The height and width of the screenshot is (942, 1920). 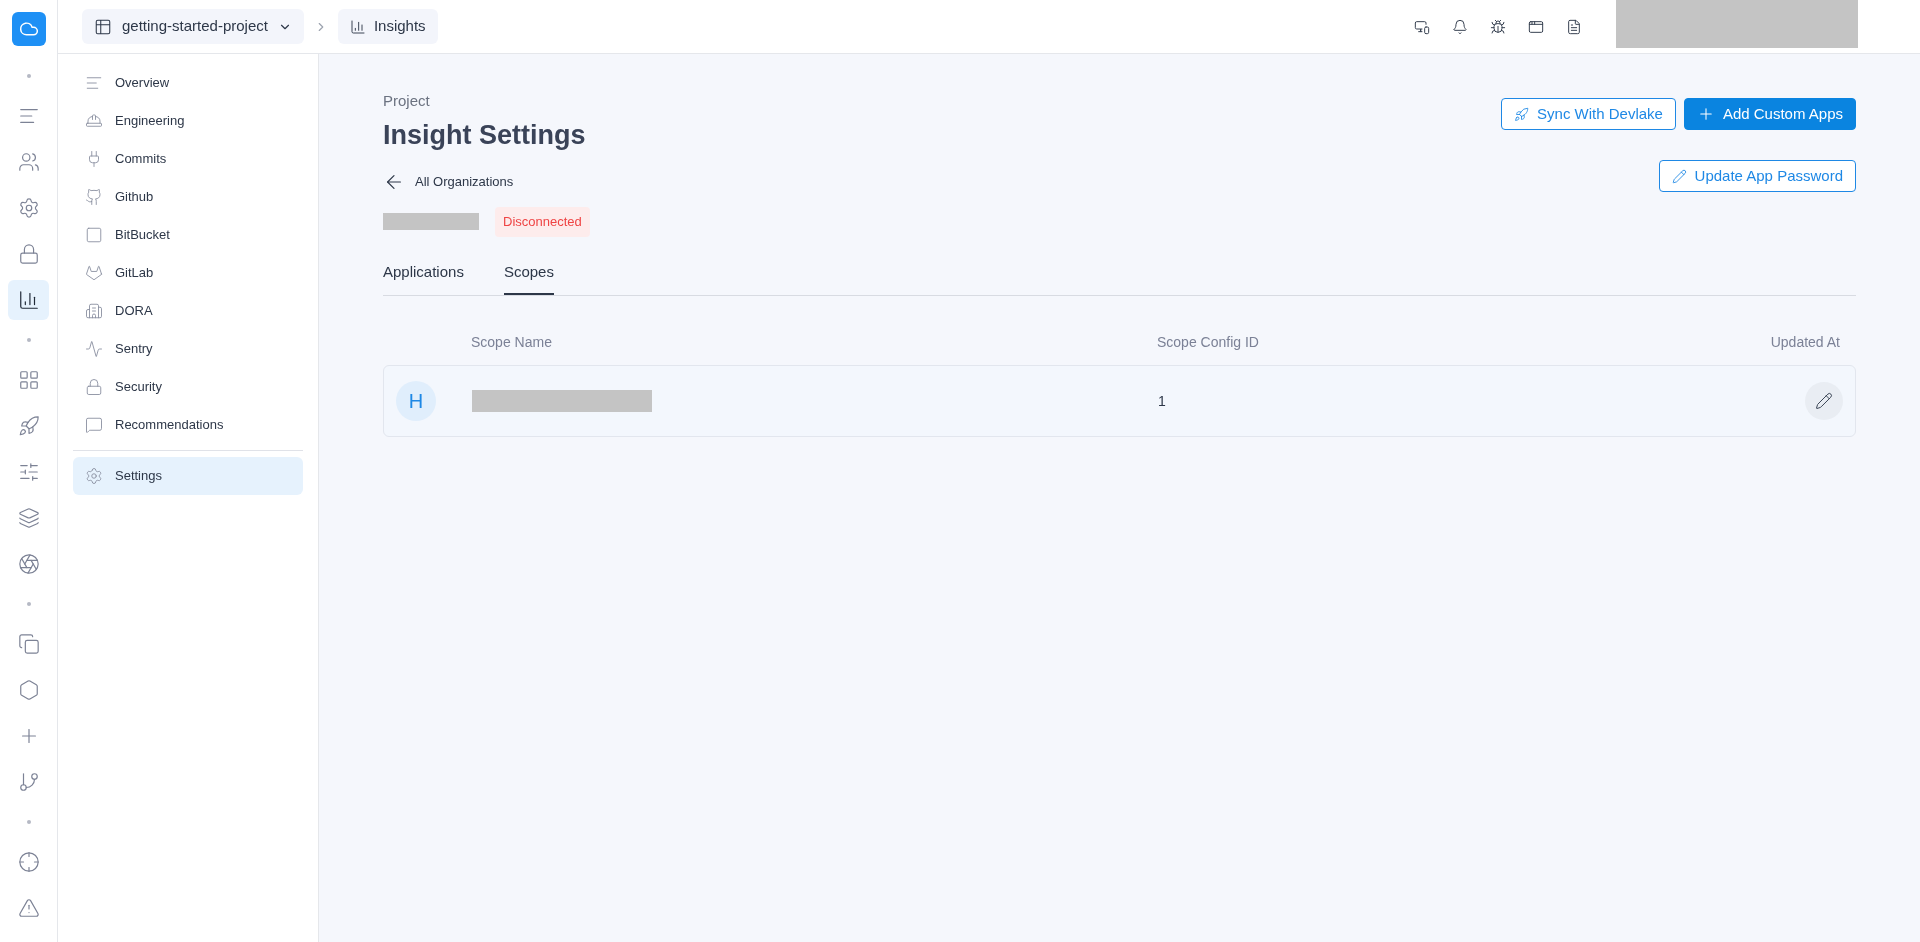 I want to click on table-icon, so click(x=103, y=26).